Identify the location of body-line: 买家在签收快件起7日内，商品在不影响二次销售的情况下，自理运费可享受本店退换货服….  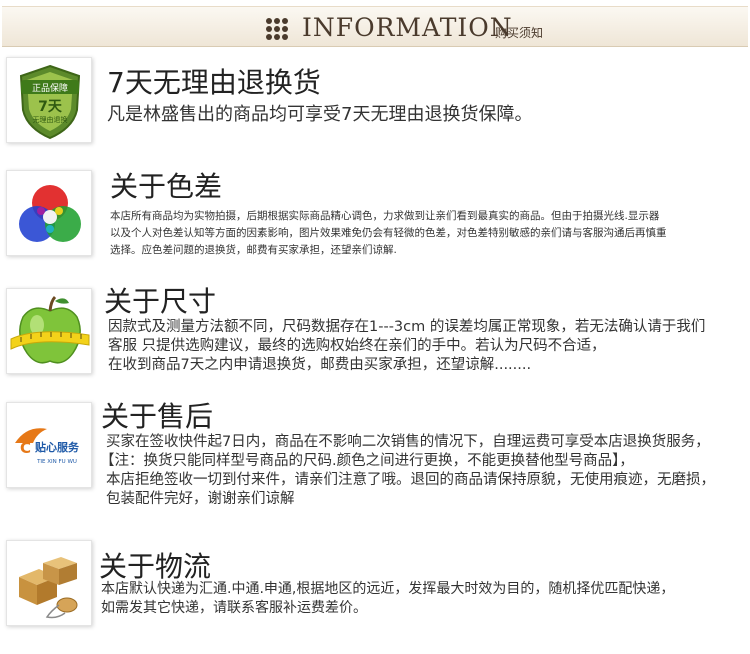
(408, 442).